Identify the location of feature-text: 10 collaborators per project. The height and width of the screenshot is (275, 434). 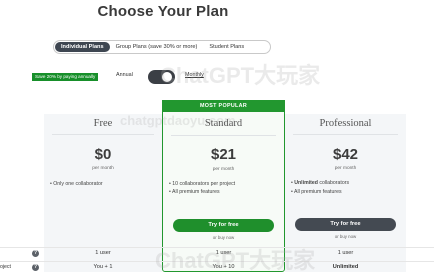
(204, 184).